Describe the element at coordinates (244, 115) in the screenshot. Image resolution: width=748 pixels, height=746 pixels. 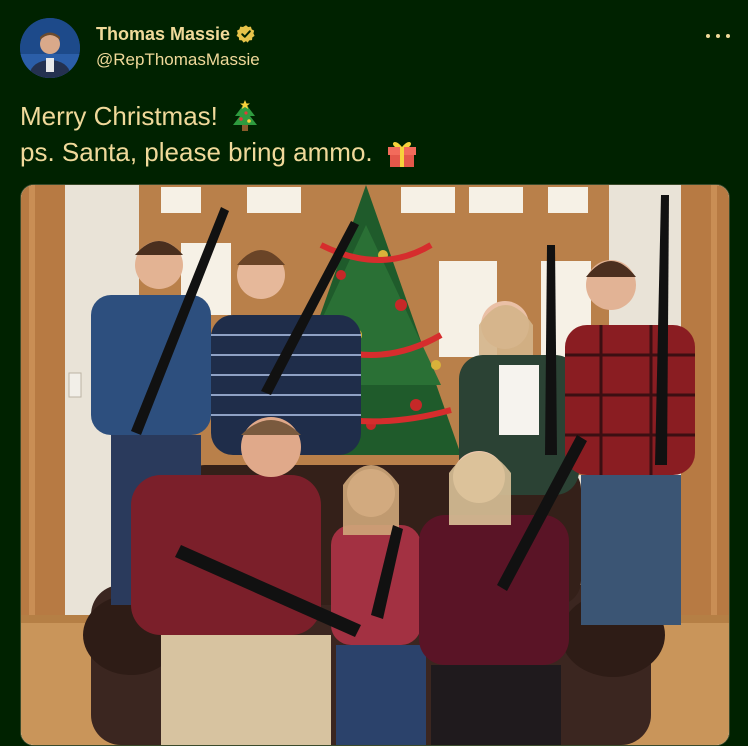
I see `christmas-tree-emoji` at that location.